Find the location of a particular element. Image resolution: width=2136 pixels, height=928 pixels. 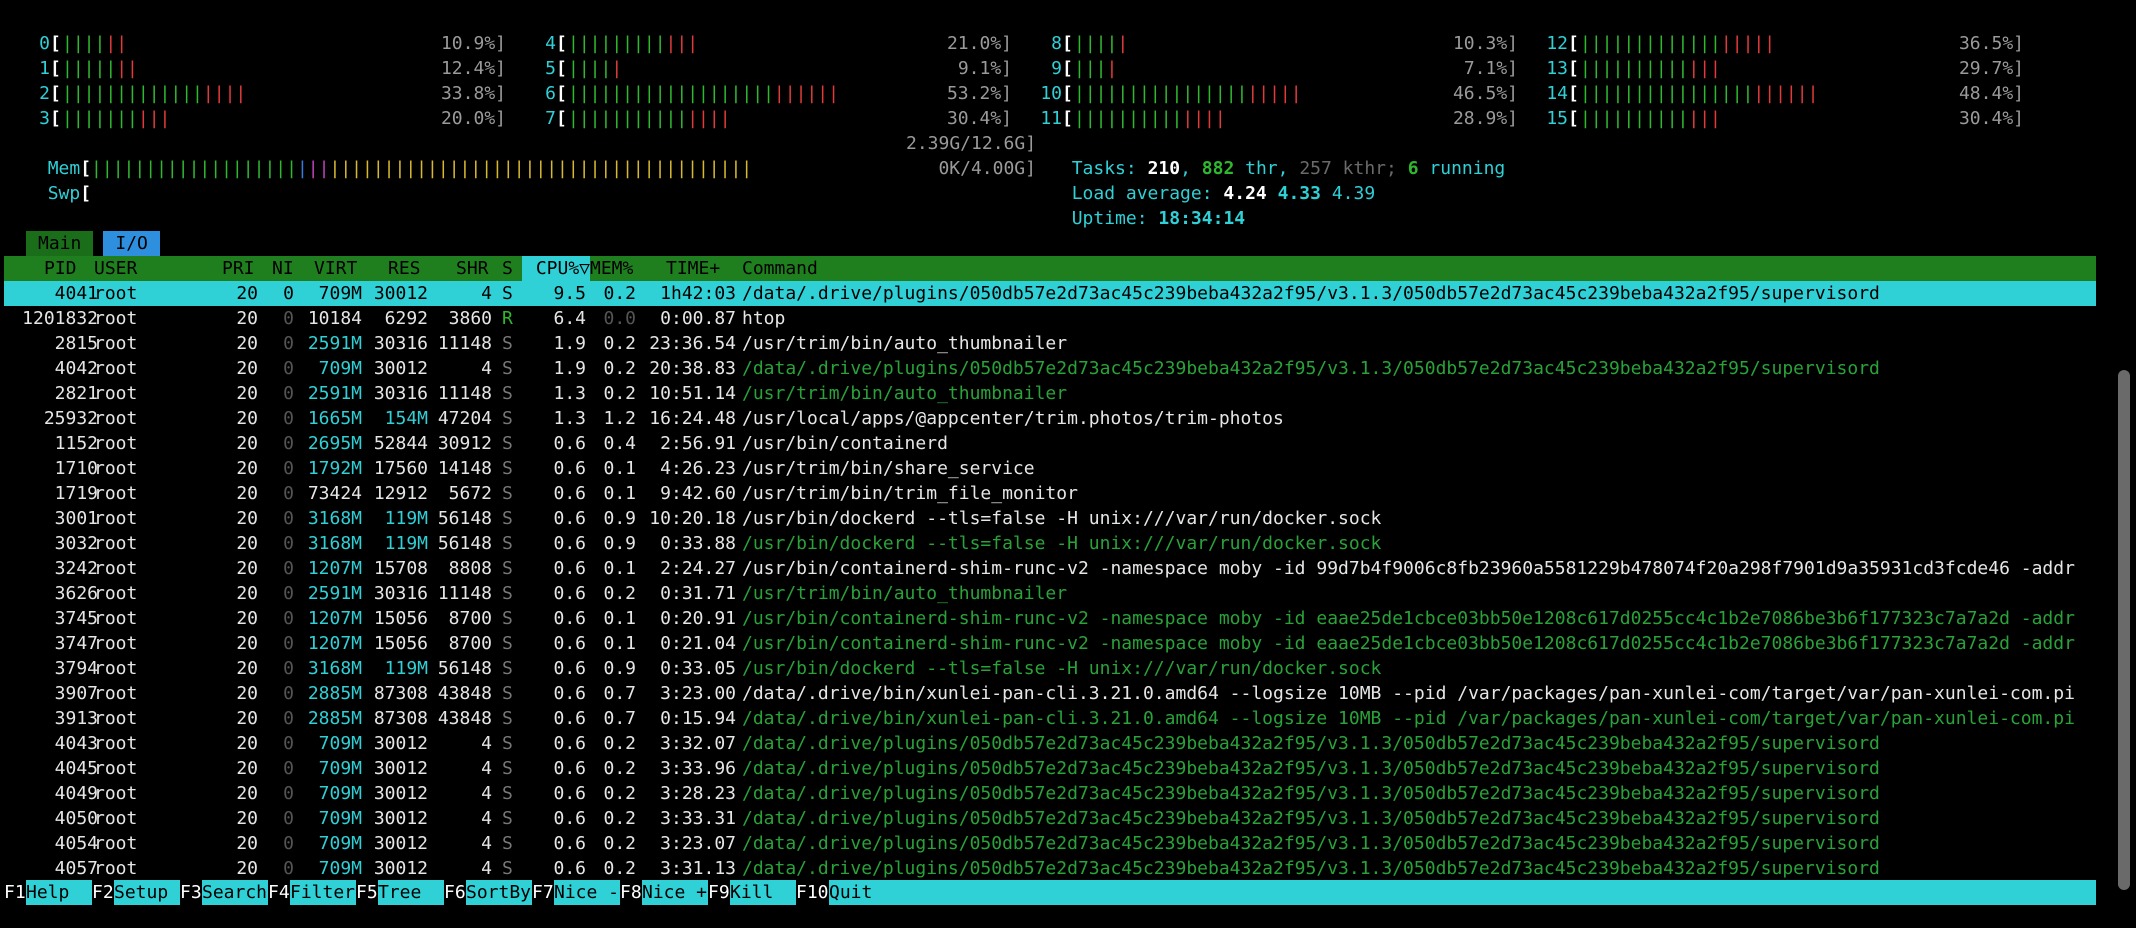

col-res: RES is located at coordinates (404, 268).